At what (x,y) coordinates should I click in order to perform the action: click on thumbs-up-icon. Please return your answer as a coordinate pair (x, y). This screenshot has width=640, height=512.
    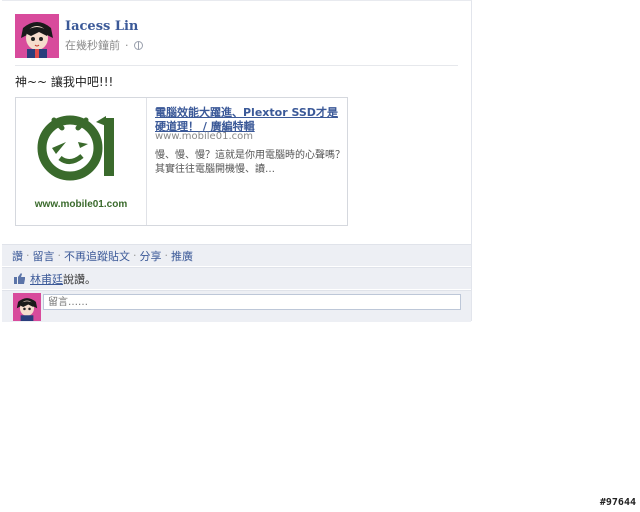
    Looking at the image, I should click on (19, 278).